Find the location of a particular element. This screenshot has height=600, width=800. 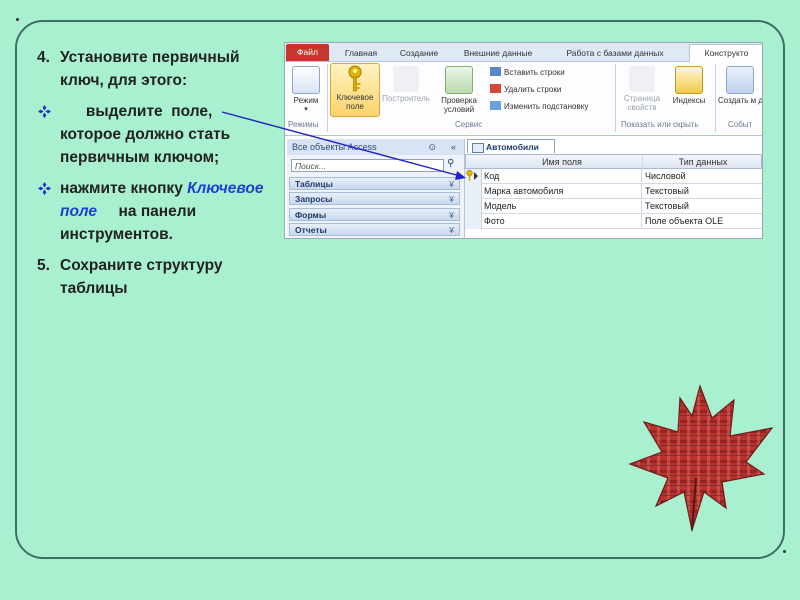

maple-leaf-image is located at coordinates (701, 458).